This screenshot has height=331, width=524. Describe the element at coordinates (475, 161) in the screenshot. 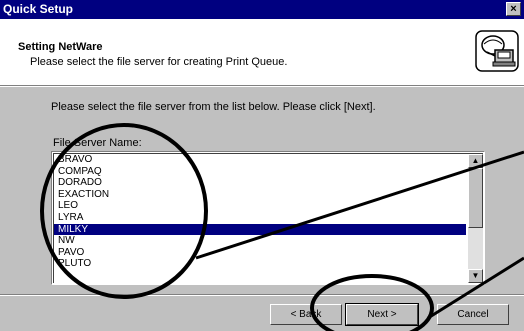

I see `scroll-up-button: ▲` at that location.